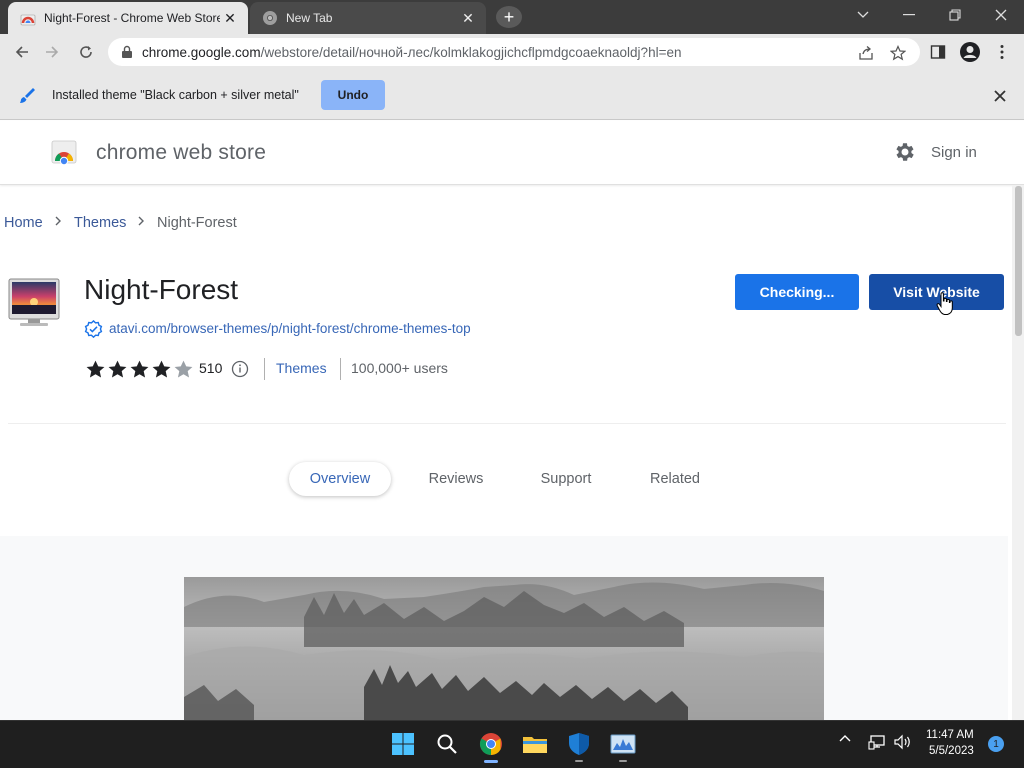  Describe the element at coordinates (28, 20) in the screenshot. I see `chrome-web-store-favicon` at that location.